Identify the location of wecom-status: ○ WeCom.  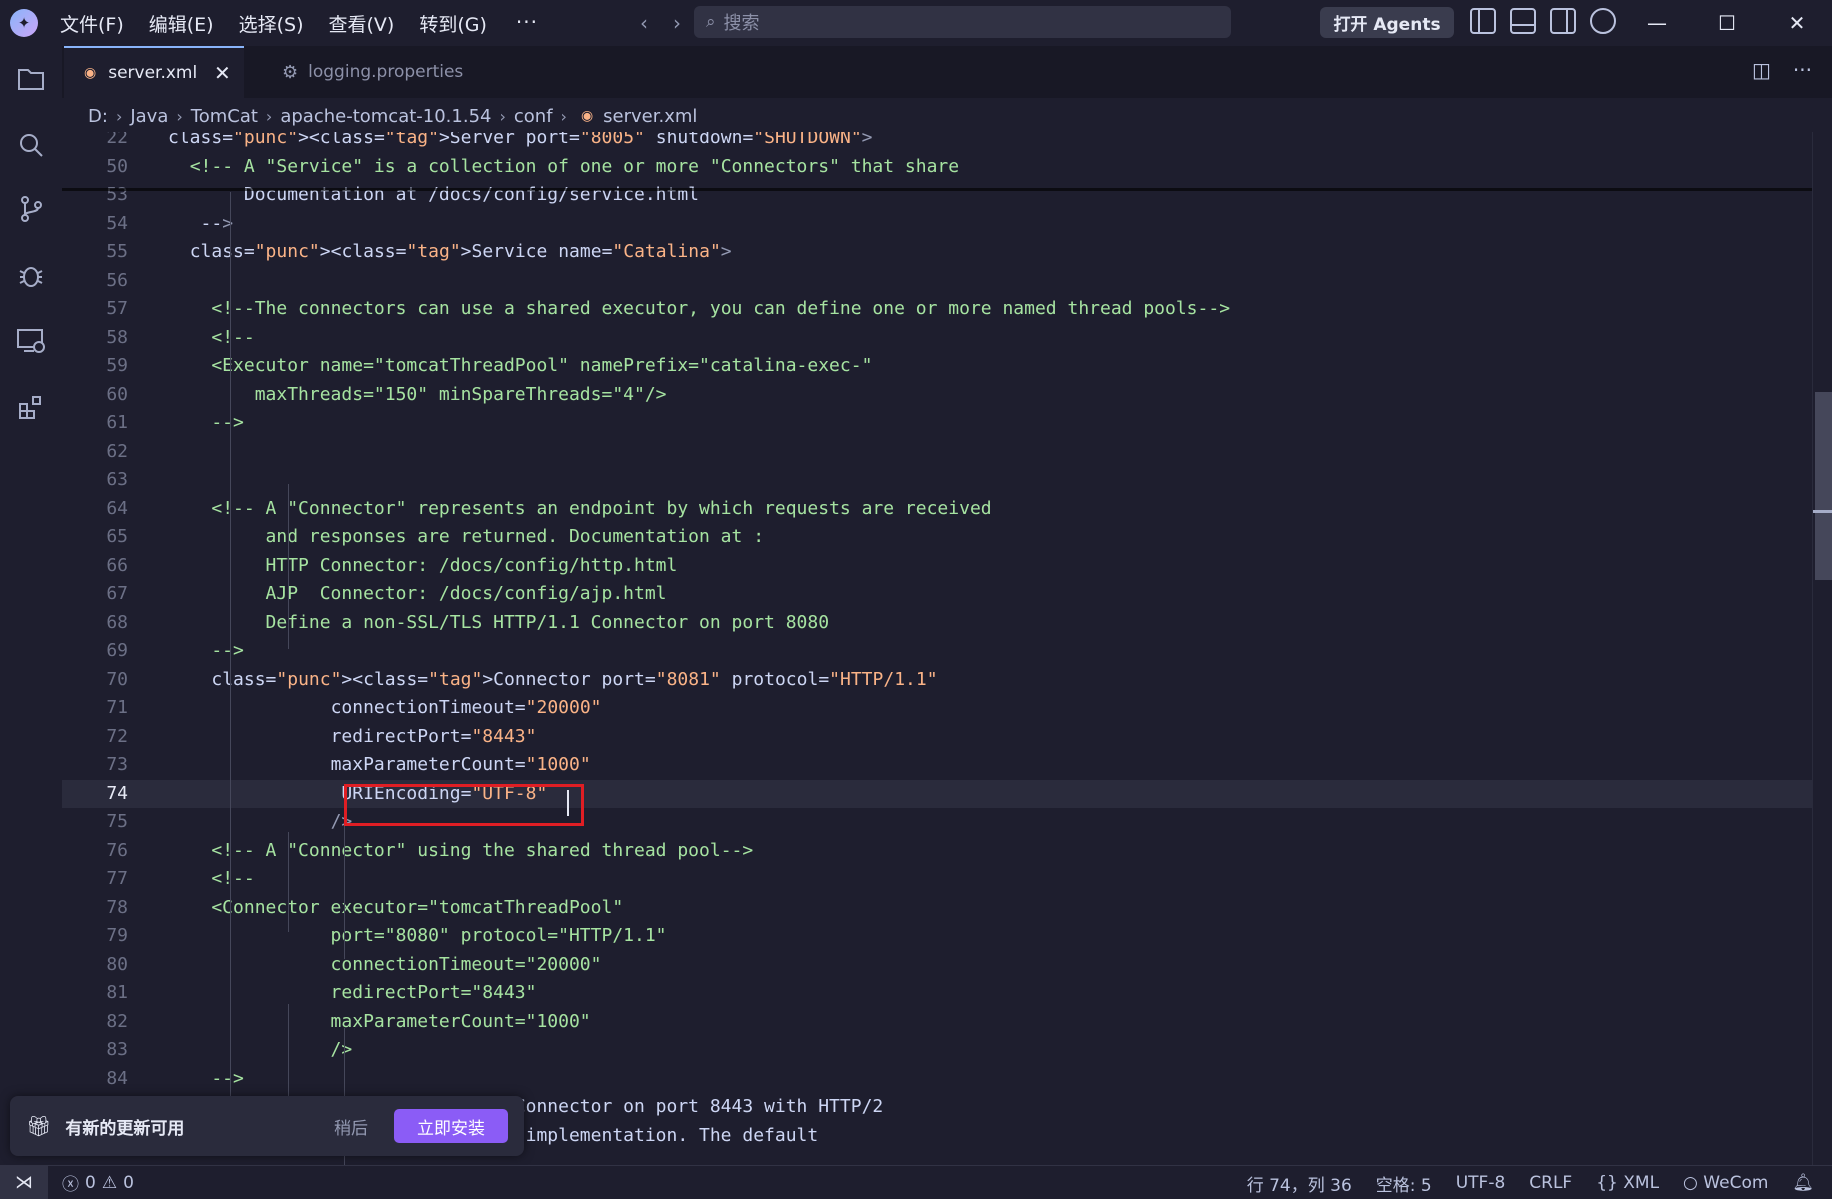
(1725, 1183).